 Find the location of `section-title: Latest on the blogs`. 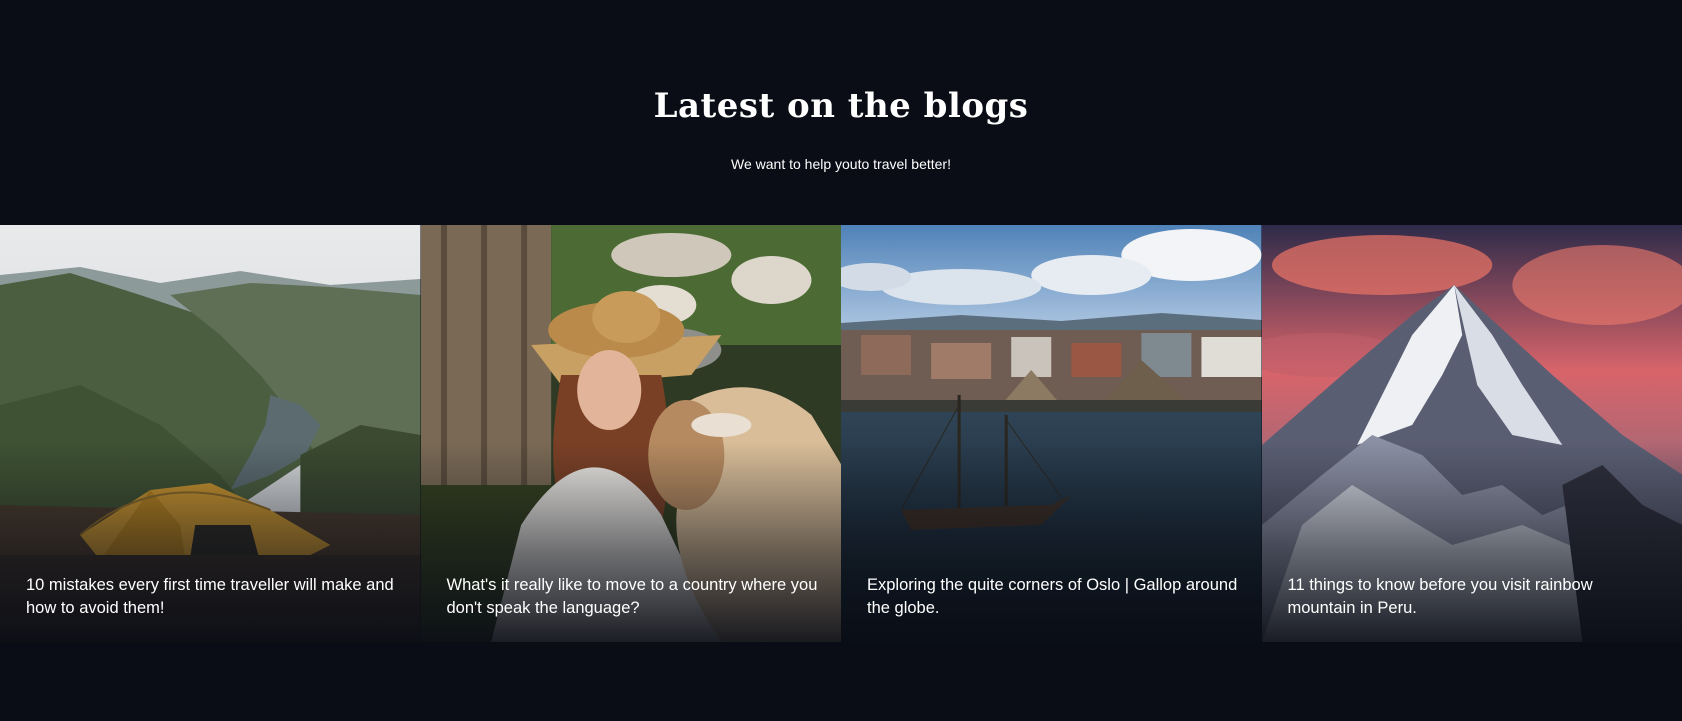

section-title: Latest on the blogs is located at coordinates (841, 106).